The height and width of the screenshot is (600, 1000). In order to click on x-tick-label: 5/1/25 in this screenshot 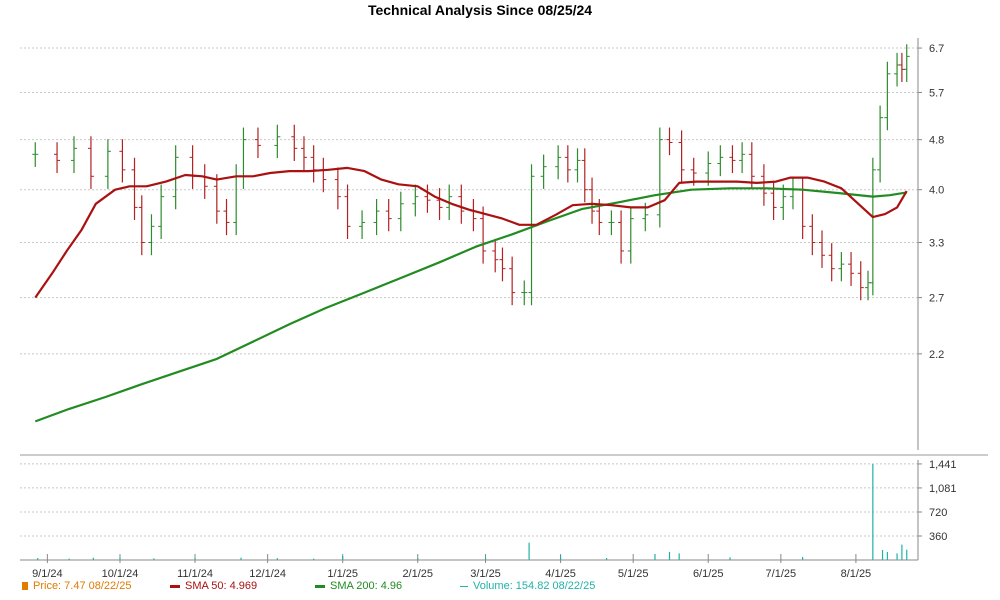, I will do `click(633, 574)`.